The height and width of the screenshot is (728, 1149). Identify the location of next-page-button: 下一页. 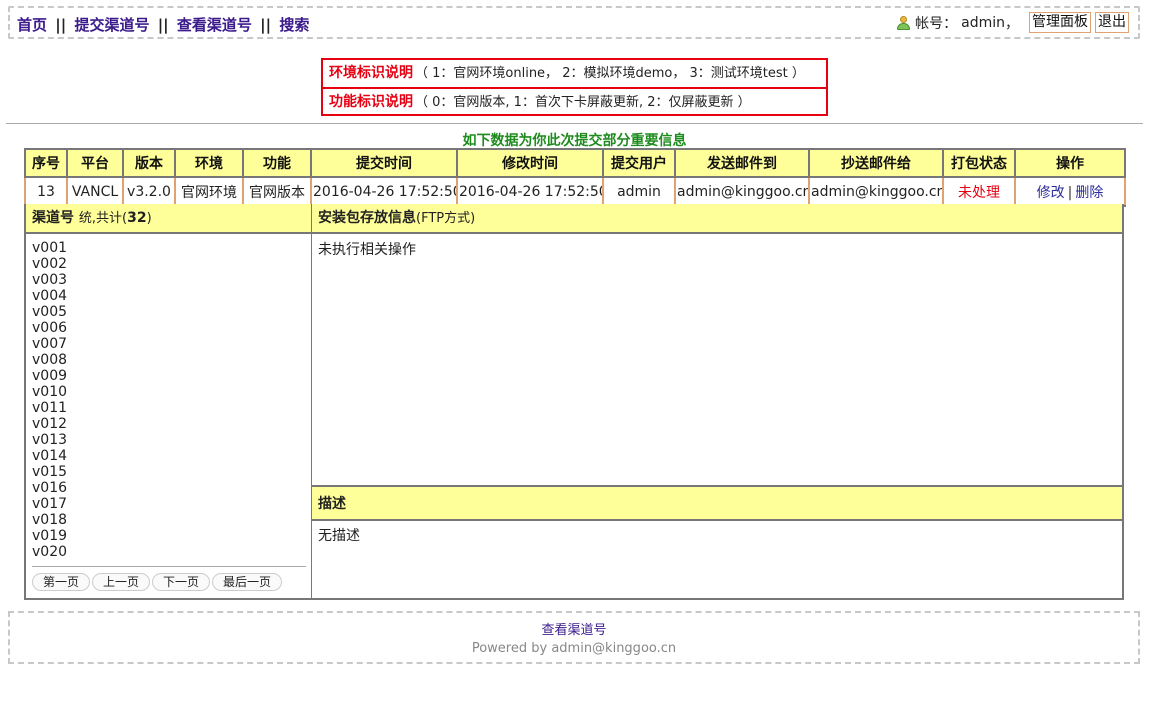
(181, 582).